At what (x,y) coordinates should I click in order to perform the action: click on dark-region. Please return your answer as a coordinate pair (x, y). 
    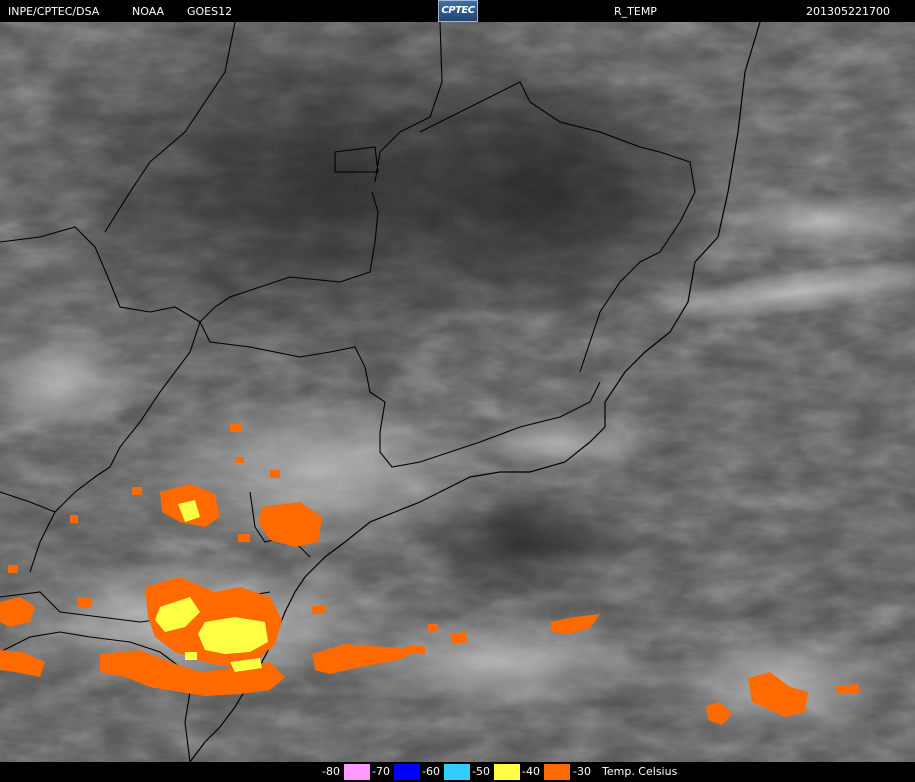
    Looking at the image, I should click on (560, 192).